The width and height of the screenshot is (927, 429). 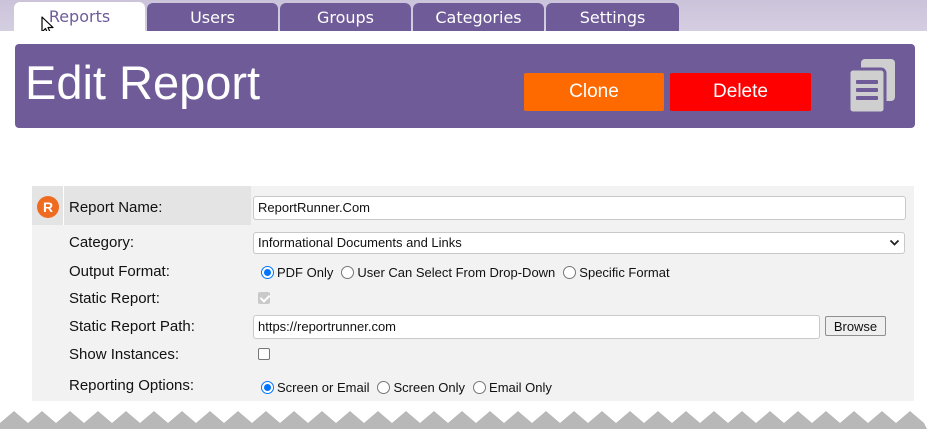 I want to click on reporting-option-label: Screen or Email, so click(x=323, y=387).